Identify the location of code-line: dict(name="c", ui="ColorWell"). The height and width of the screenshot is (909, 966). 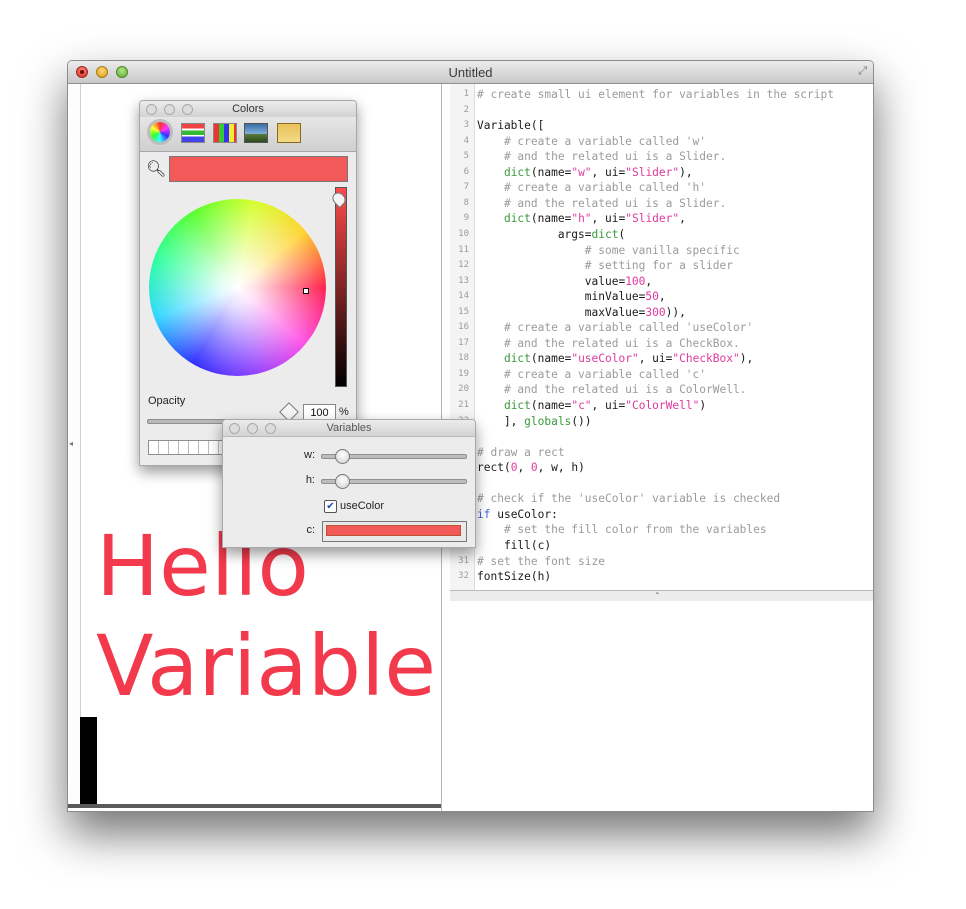
(591, 405).